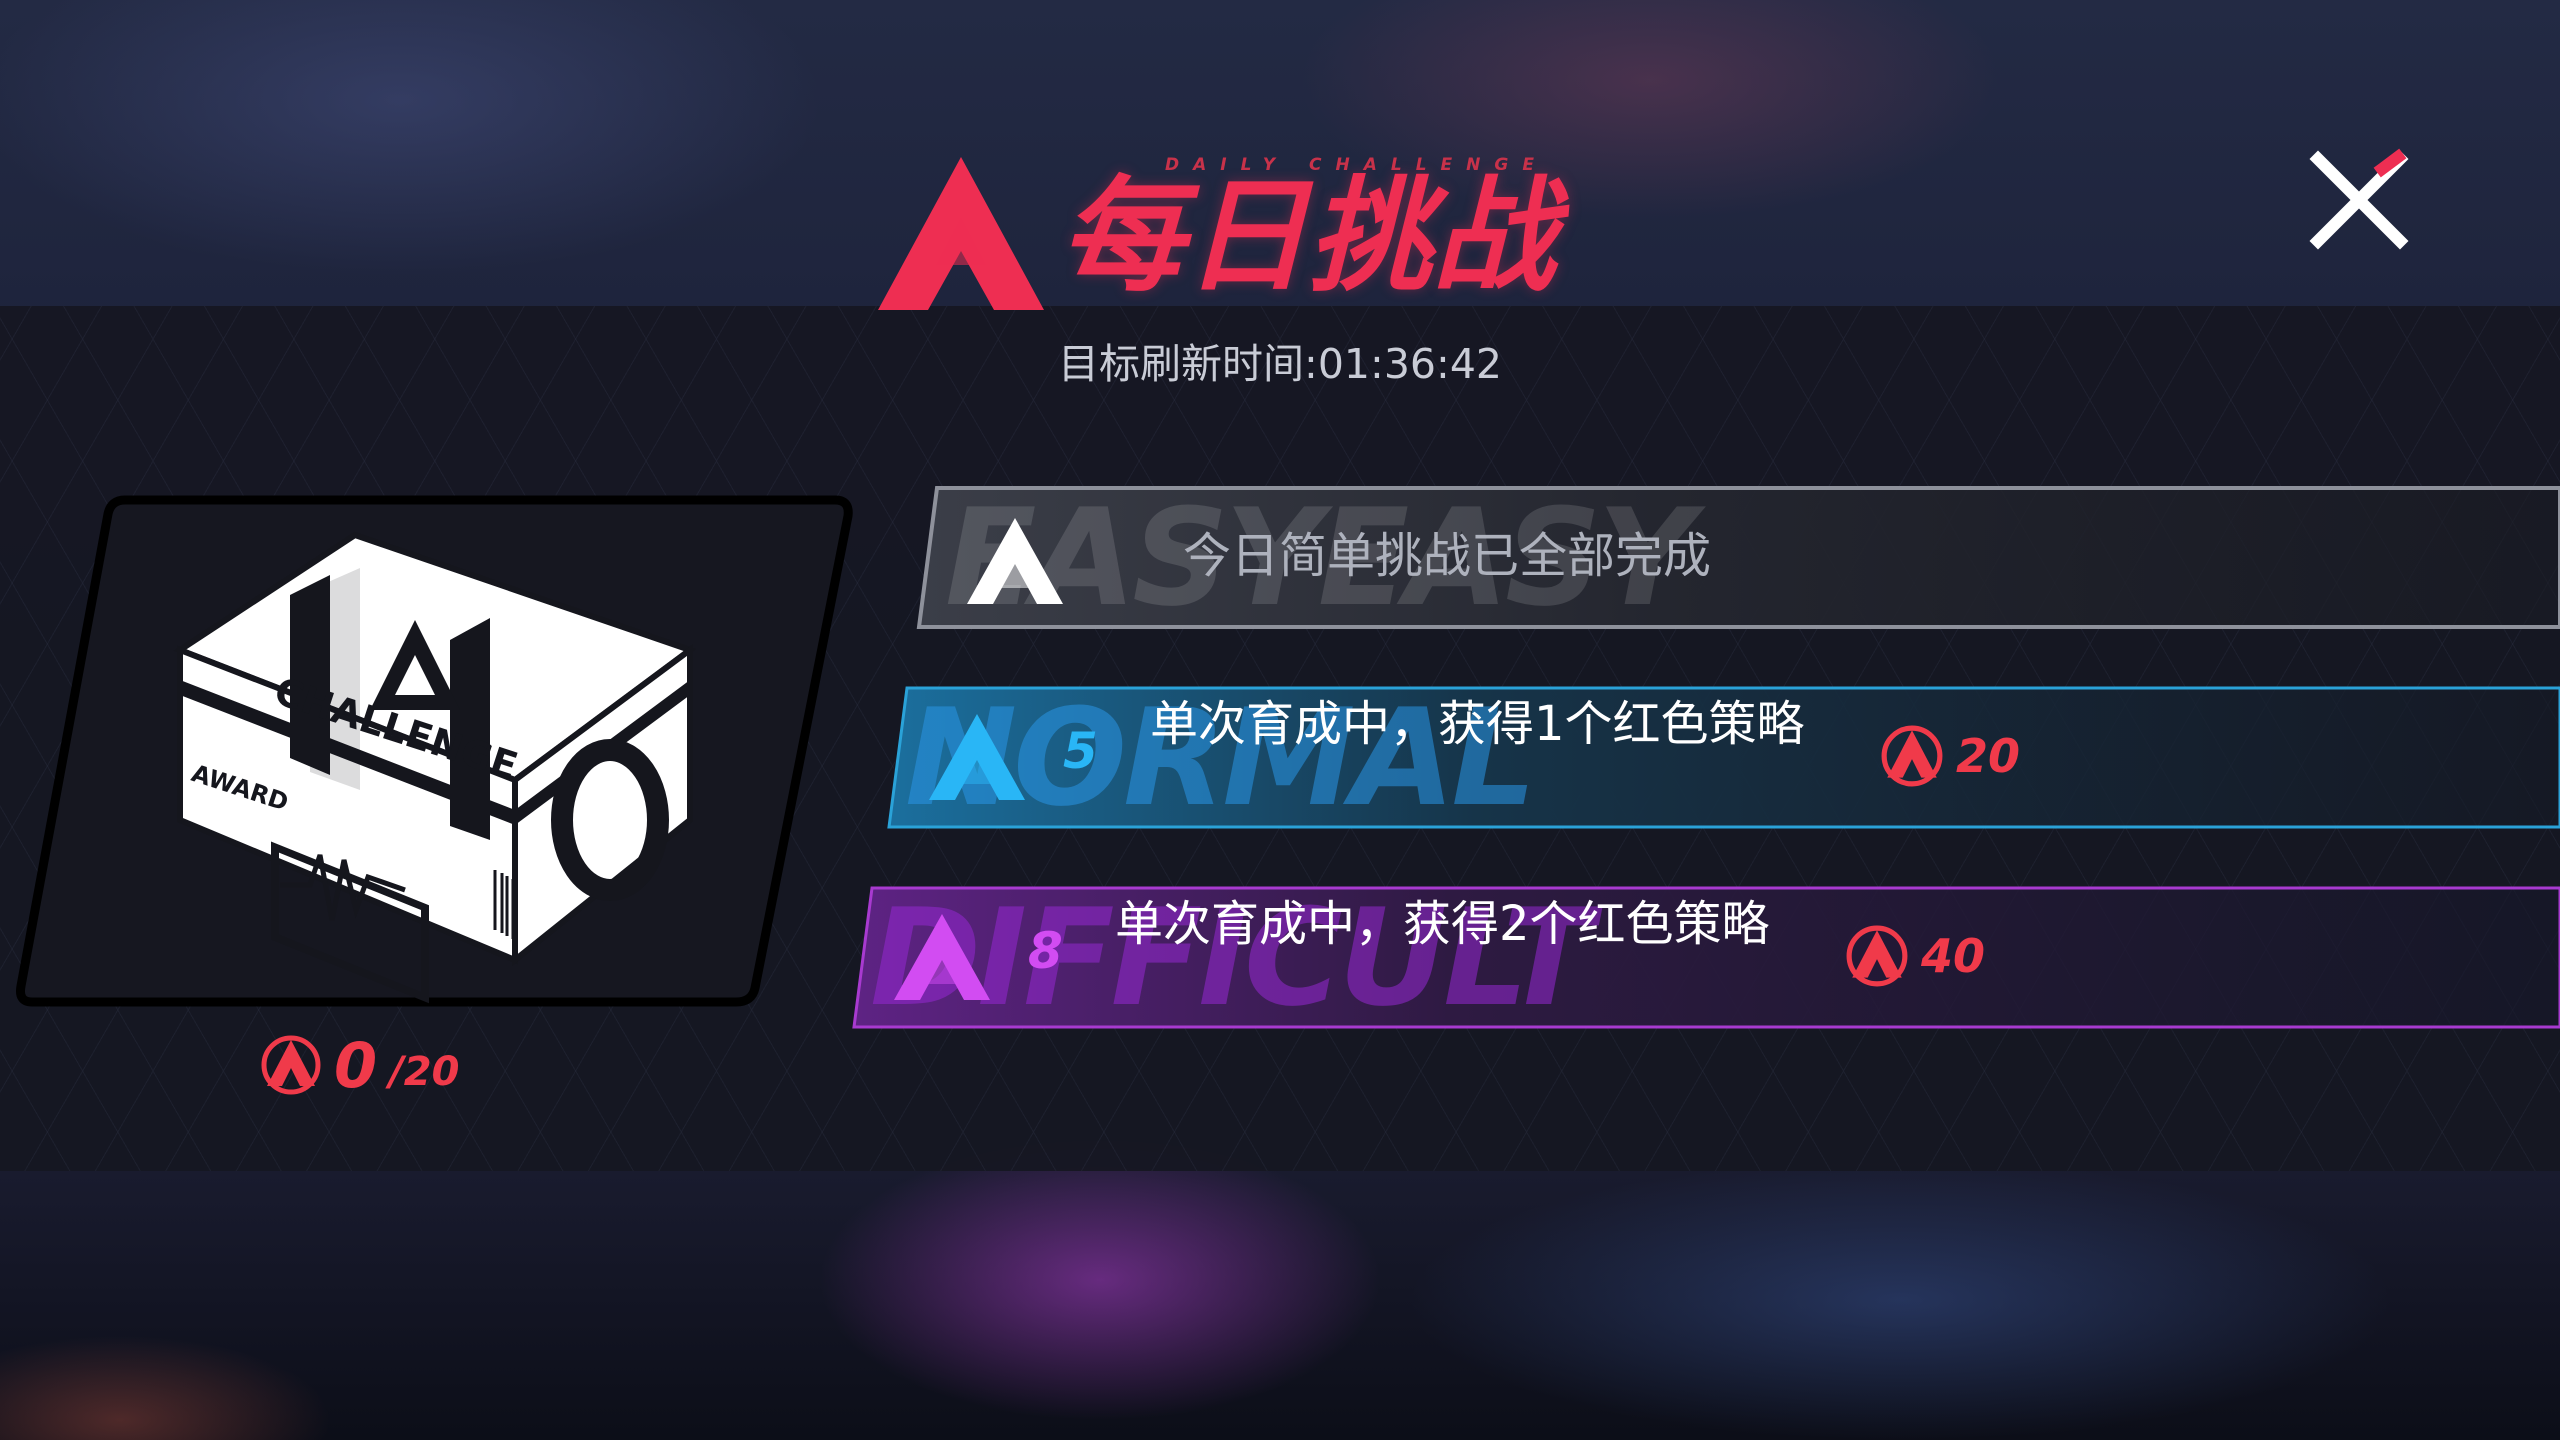  What do you see at coordinates (1015, 561) in the screenshot?
I see `easy-logo-icon` at bounding box center [1015, 561].